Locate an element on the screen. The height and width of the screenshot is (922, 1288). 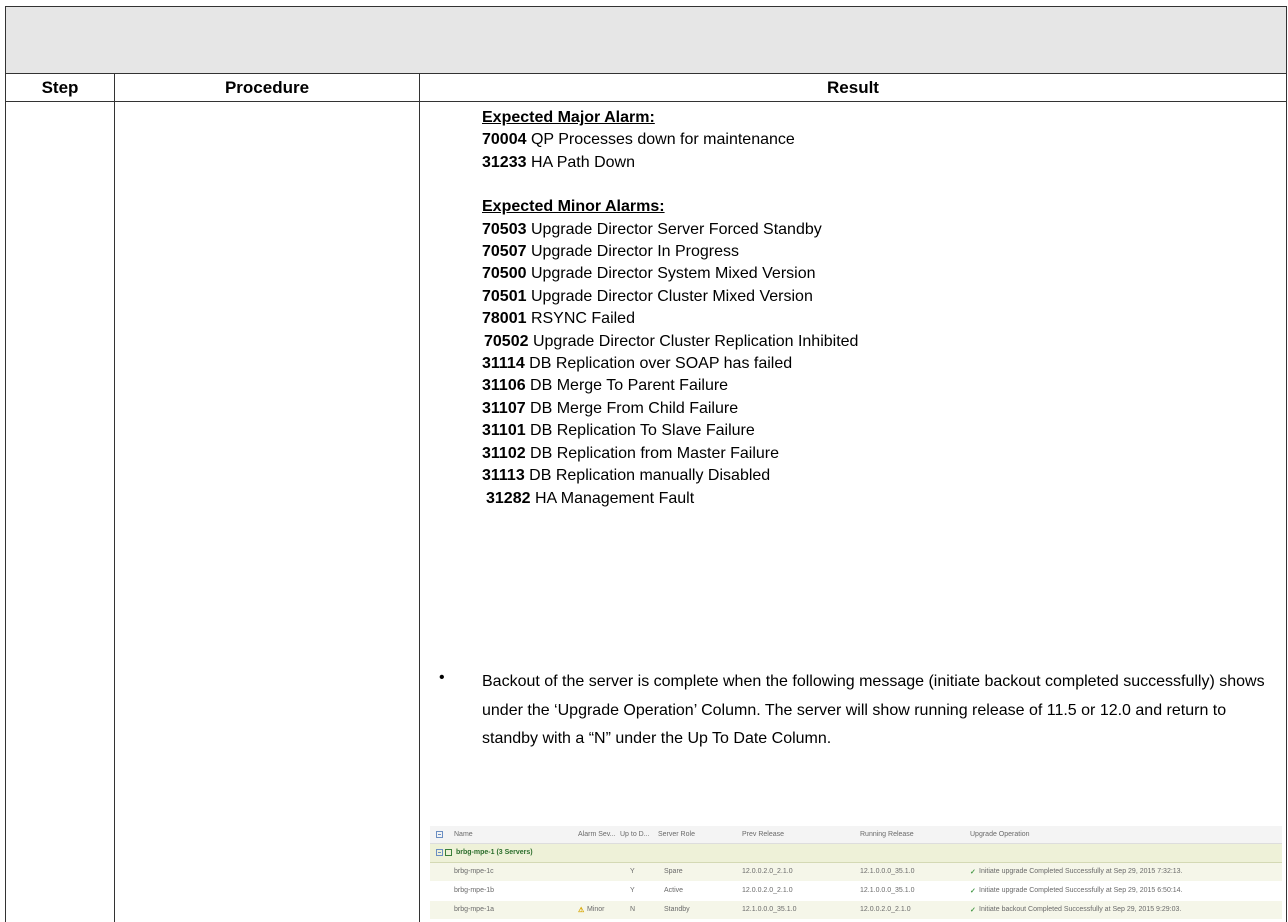
alarm-text: DB Merge From Child Failure is located at coordinates (632, 408).